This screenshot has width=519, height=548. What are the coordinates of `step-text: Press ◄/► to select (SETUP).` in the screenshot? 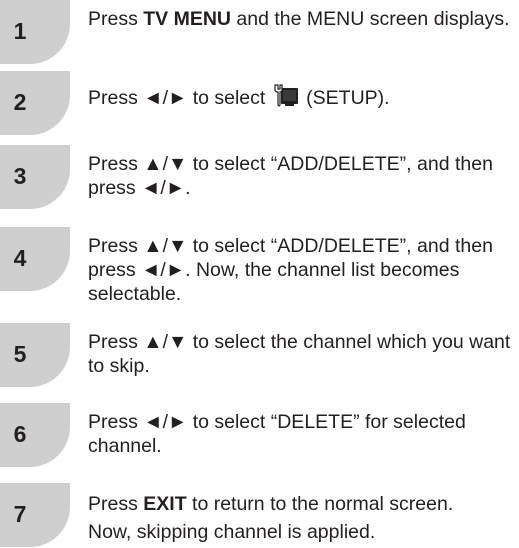 It's located at (303, 96).